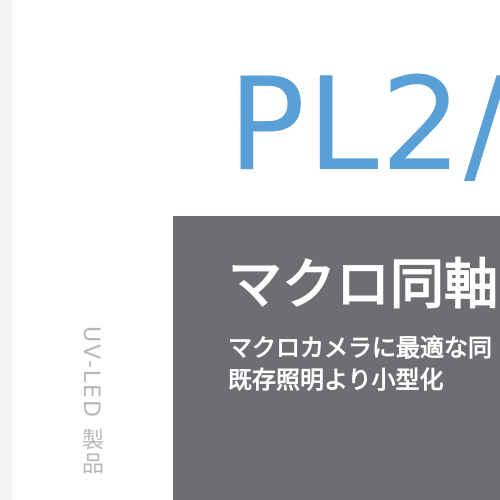 This screenshot has height=500, width=500. I want to click on feature-description-line-1: マクロカメラに最適な同, so click(360, 348).